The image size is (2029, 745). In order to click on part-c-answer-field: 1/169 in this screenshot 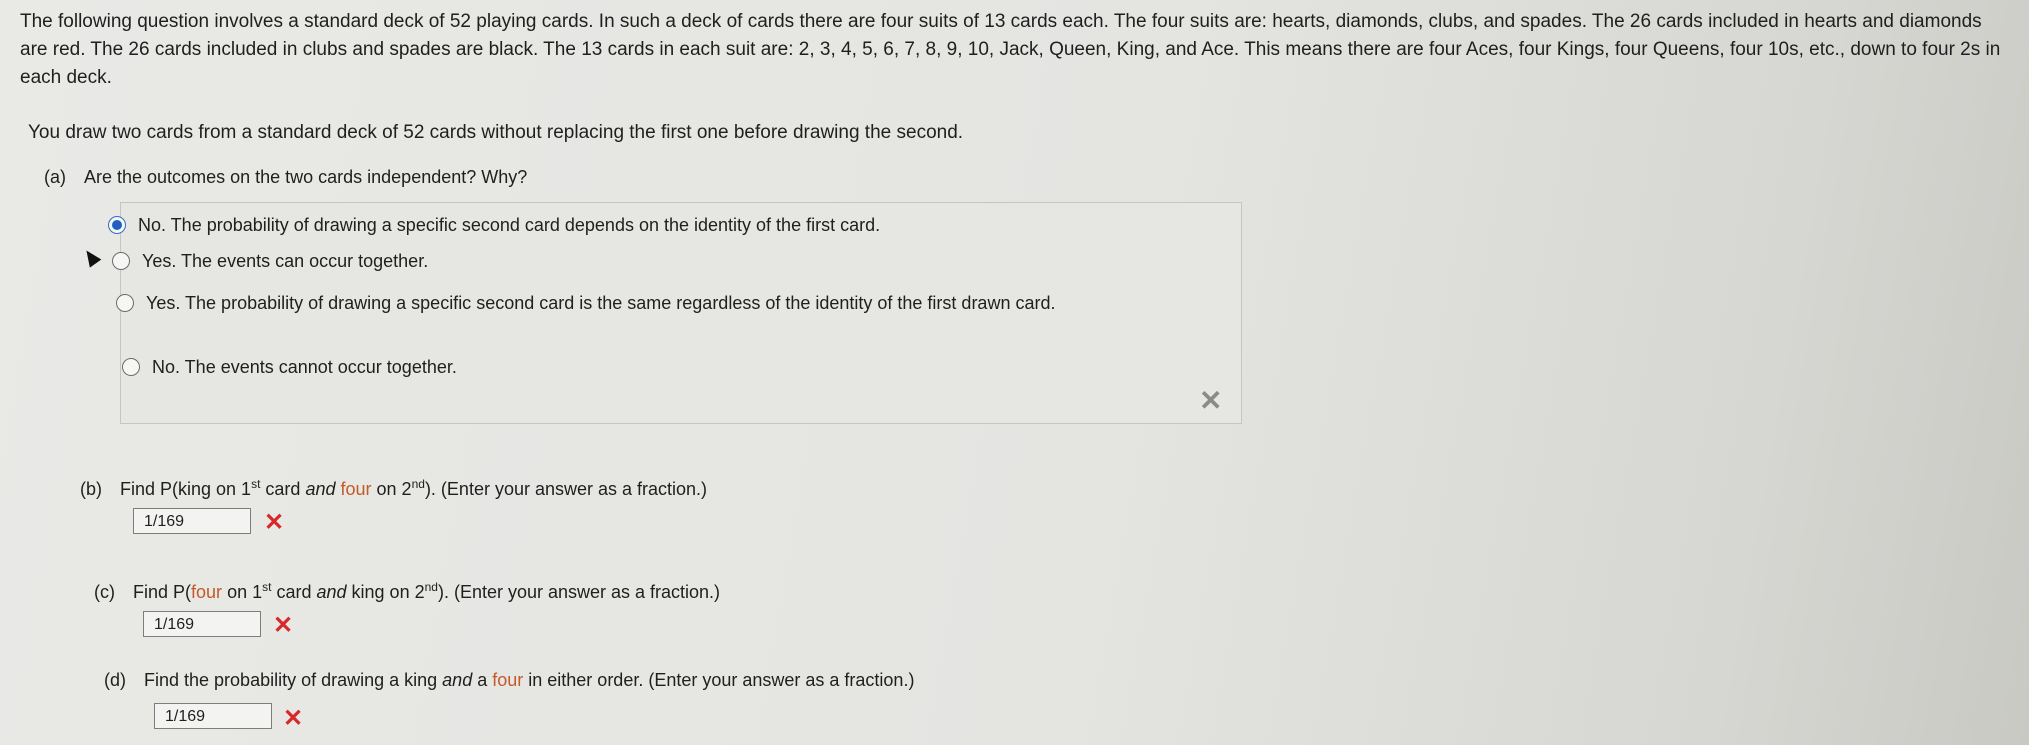, I will do `click(202, 624)`.